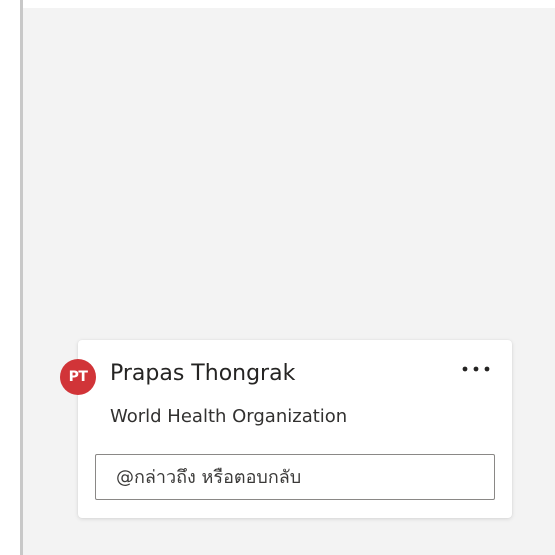 This screenshot has width=555, height=555. I want to click on comment-author: Prapas Thongrak, so click(203, 373).